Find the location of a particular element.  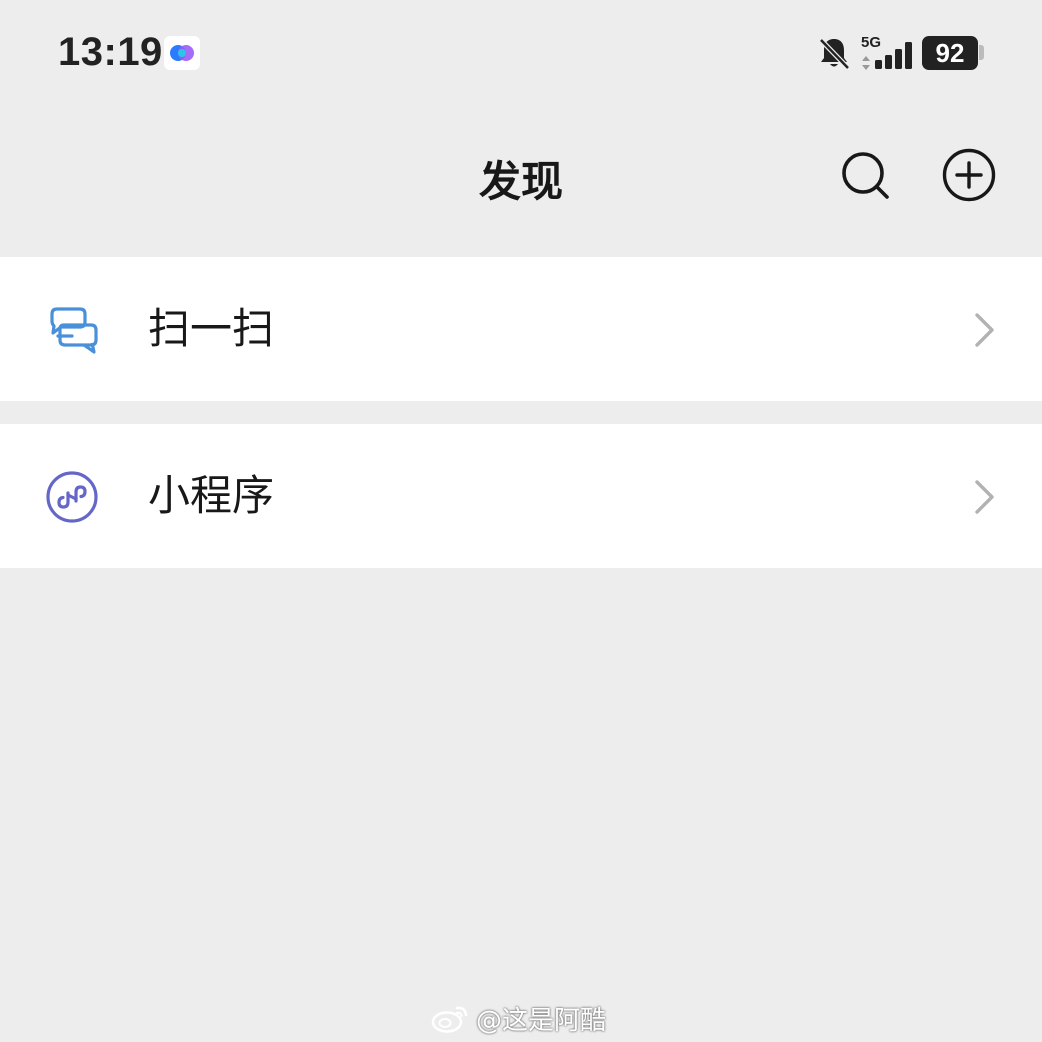

search-icon is located at coordinates (865, 175).